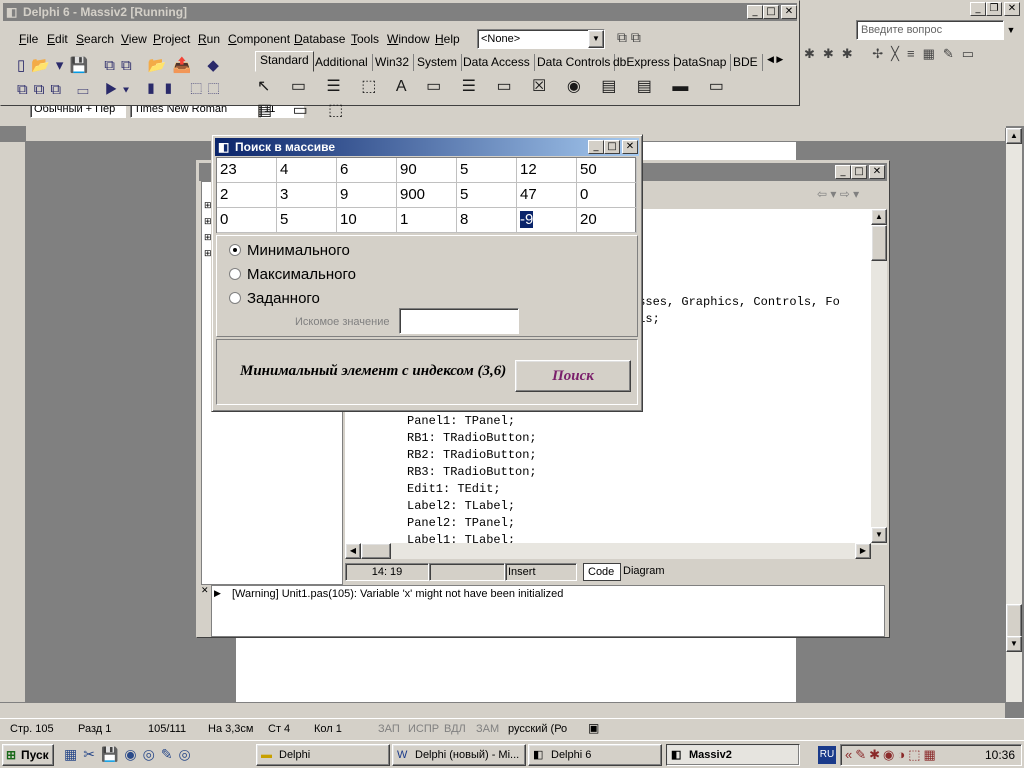  What do you see at coordinates (274, 298) in the screenshot?
I see `radio-given: Заданного` at bounding box center [274, 298].